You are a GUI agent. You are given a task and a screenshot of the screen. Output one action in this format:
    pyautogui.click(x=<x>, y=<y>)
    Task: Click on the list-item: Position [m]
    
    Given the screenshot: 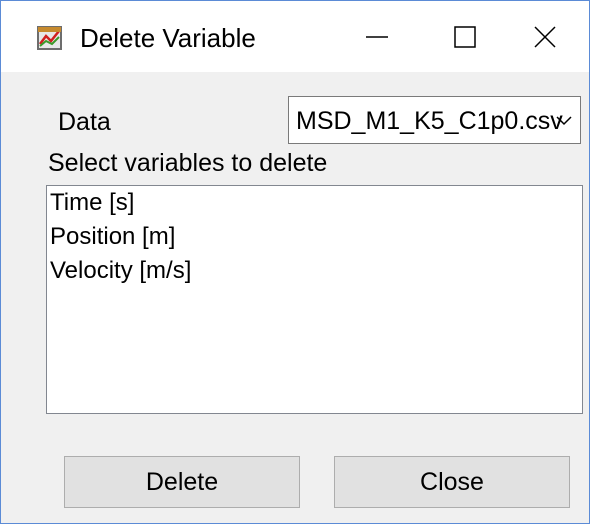 What is the action you would take?
    pyautogui.click(x=112, y=237)
    